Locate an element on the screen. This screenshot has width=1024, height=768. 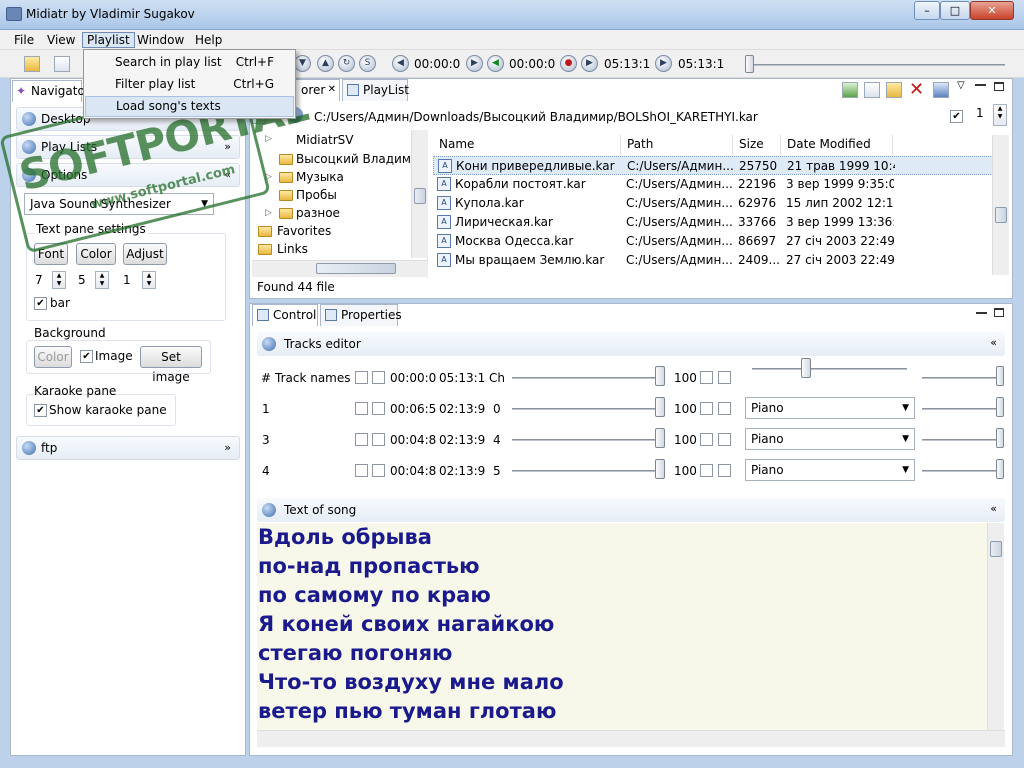
maximize-control-icon is located at coordinates (999, 312).